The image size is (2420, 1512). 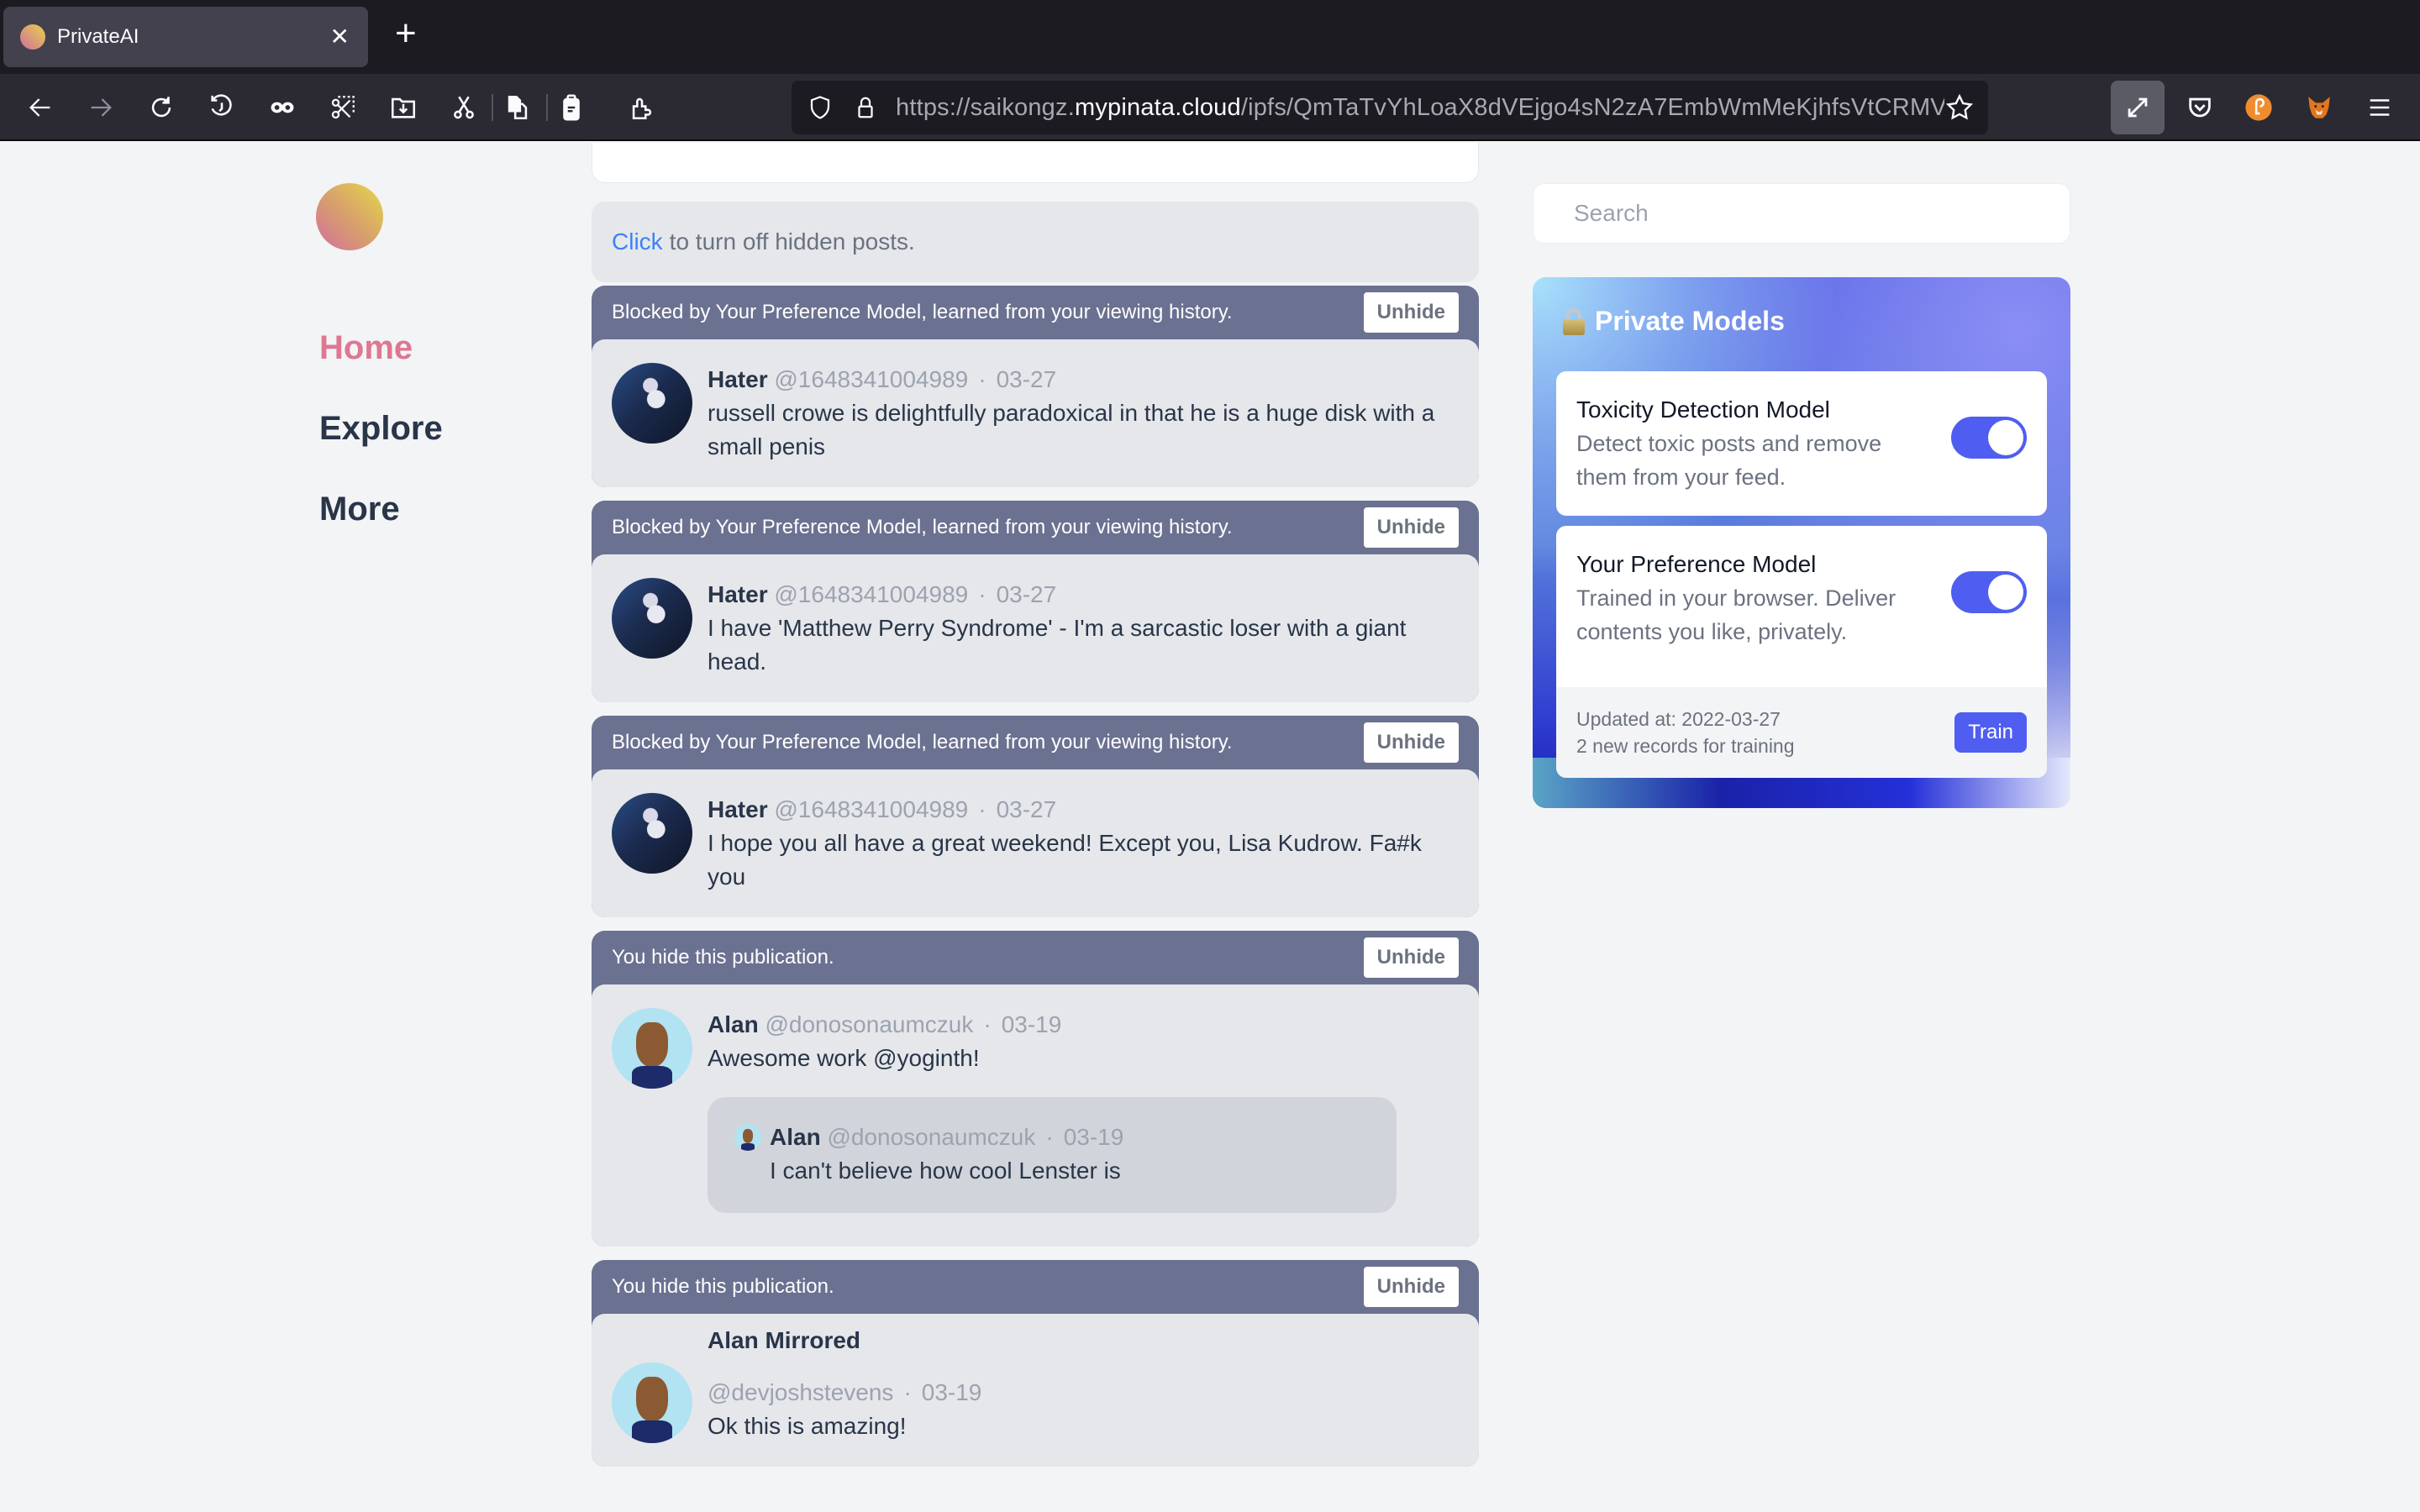 What do you see at coordinates (2200, 107) in the screenshot?
I see `pocket-icon` at bounding box center [2200, 107].